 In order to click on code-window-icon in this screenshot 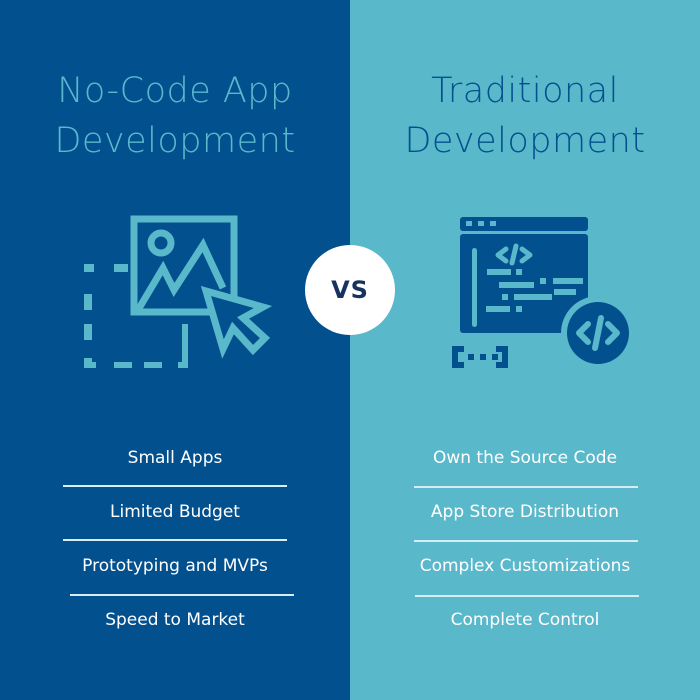, I will do `click(543, 293)`.